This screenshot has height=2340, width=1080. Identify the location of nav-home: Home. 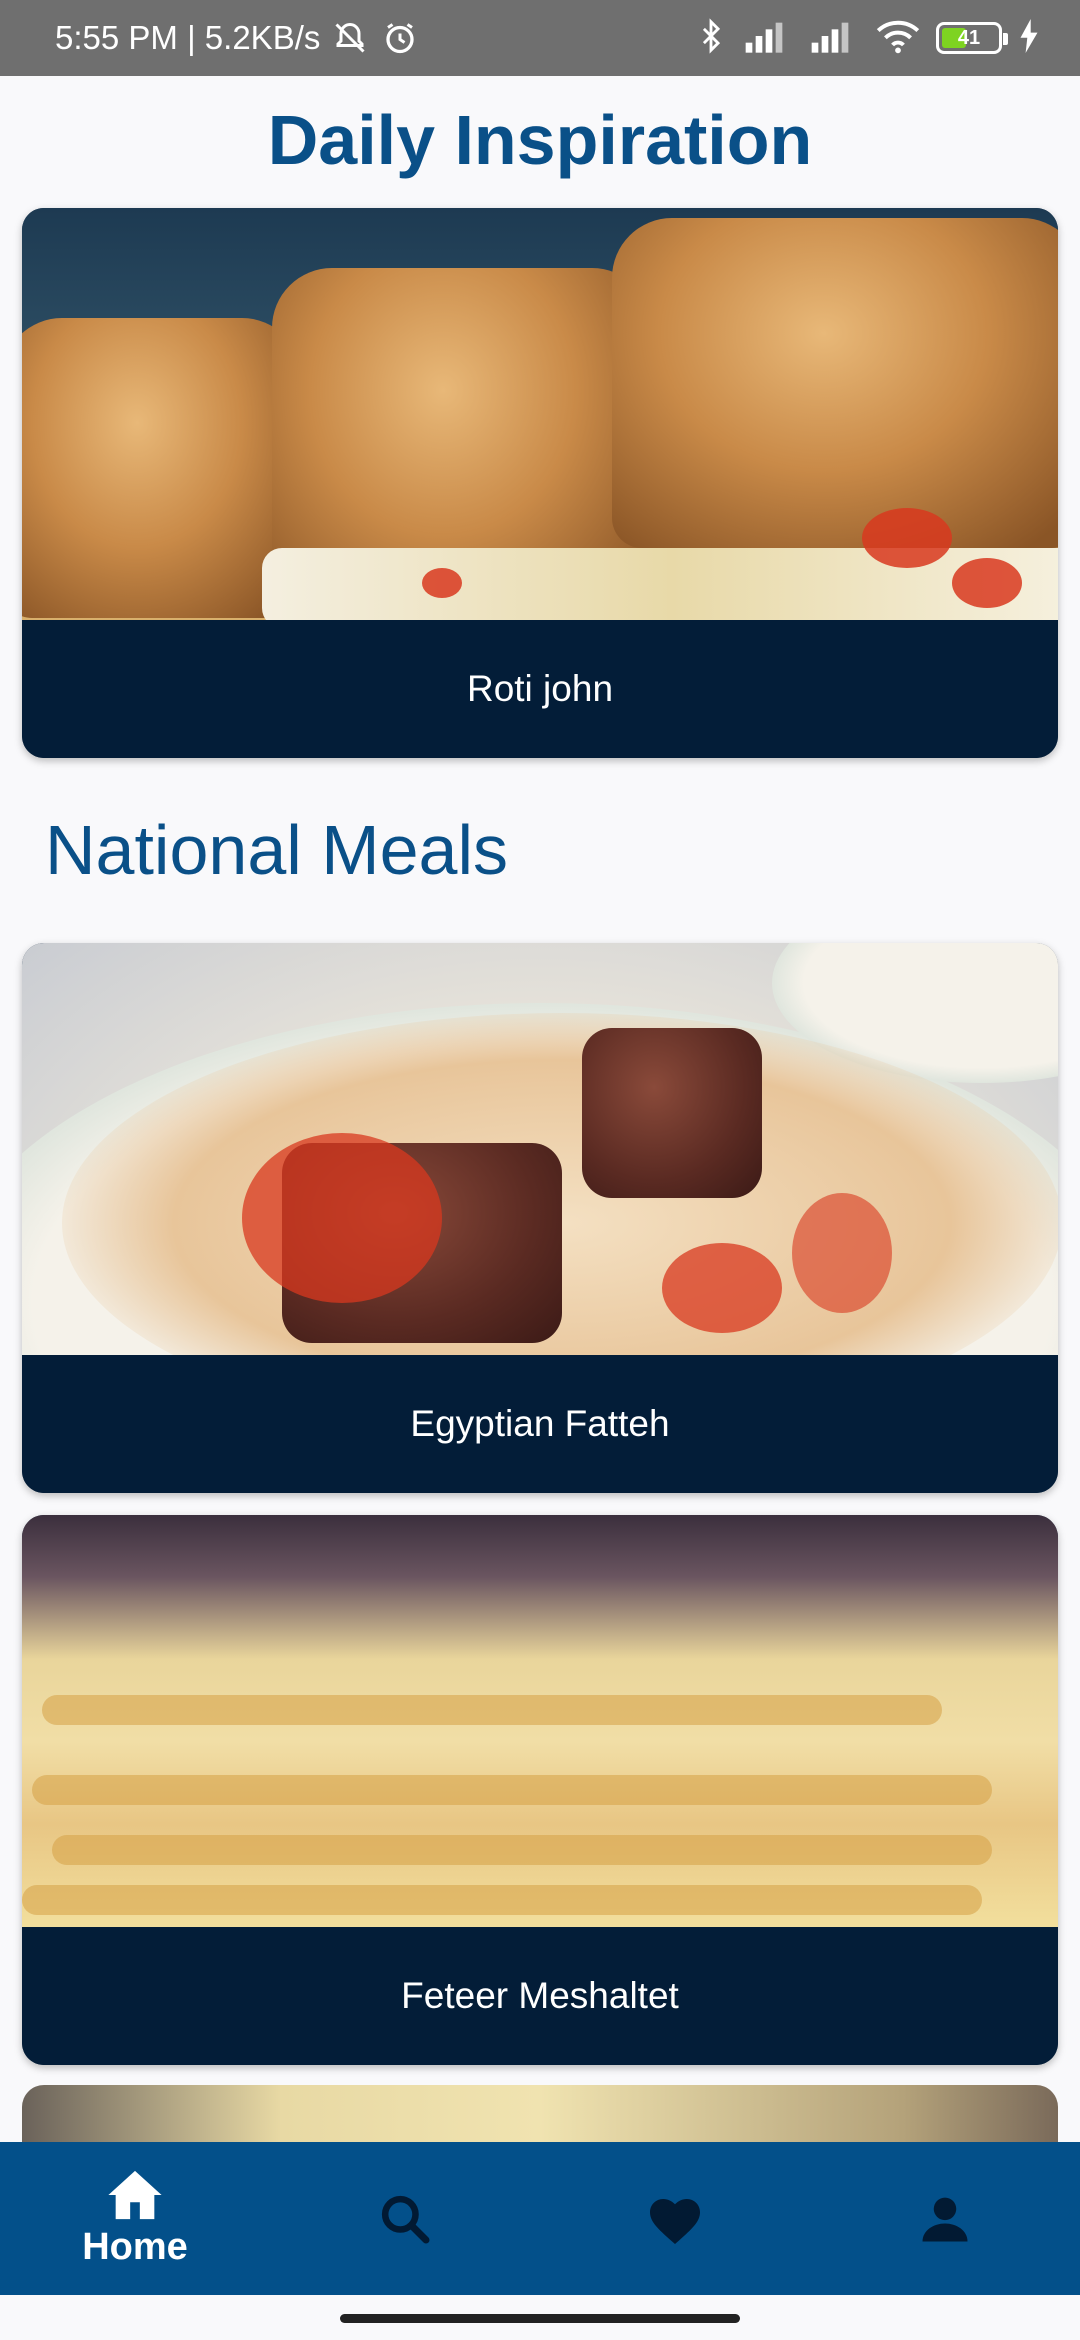
(135, 2218).